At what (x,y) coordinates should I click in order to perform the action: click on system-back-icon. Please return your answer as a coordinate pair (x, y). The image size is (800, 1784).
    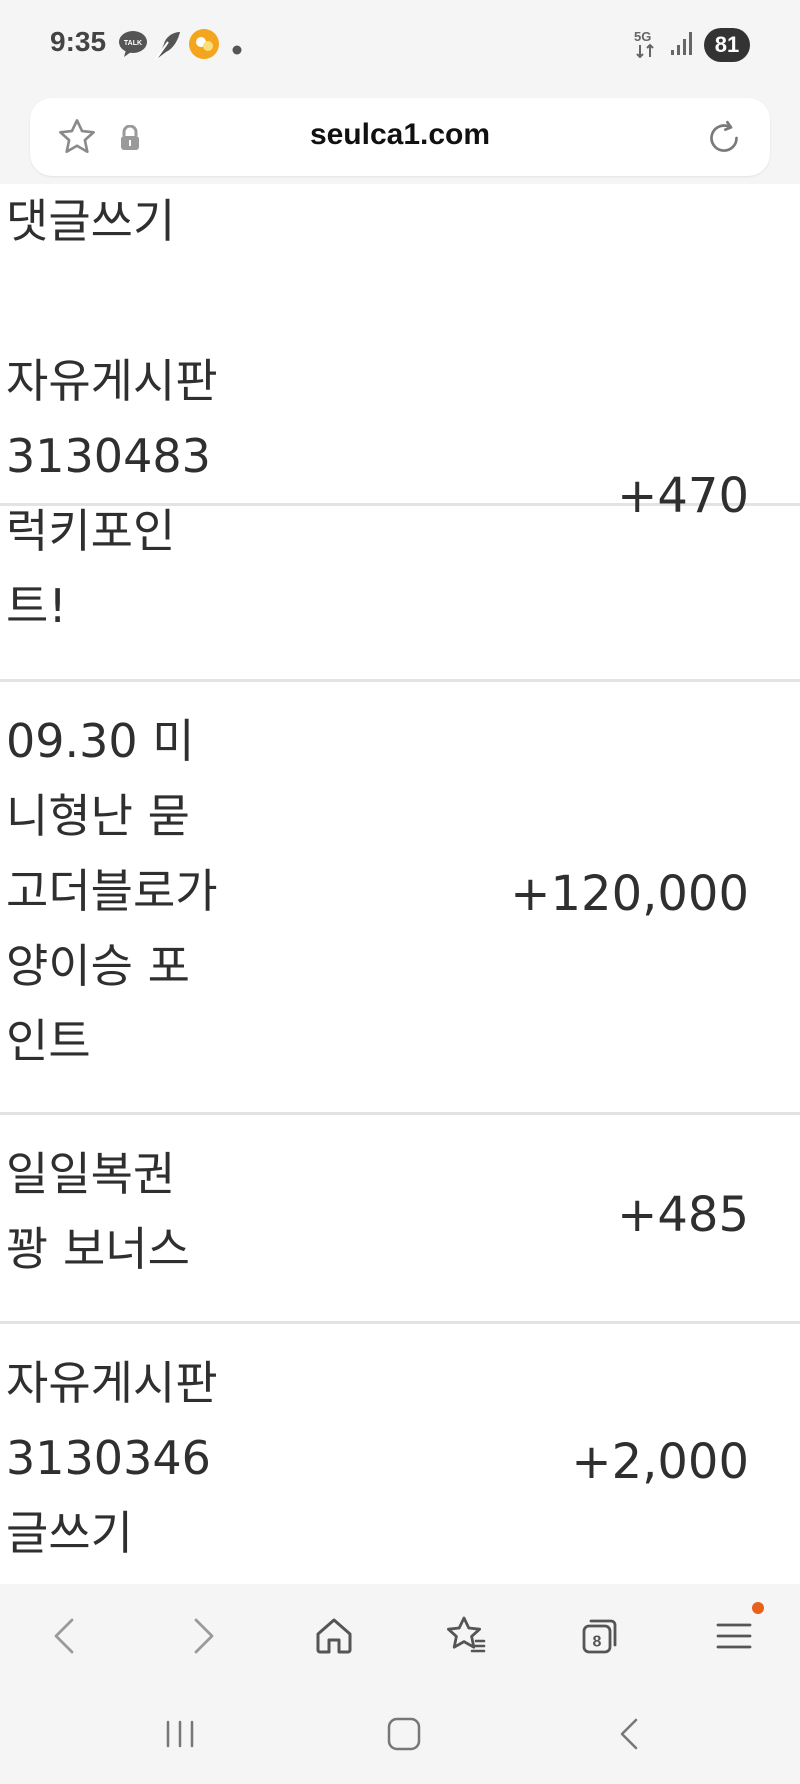
    Looking at the image, I should click on (630, 1736).